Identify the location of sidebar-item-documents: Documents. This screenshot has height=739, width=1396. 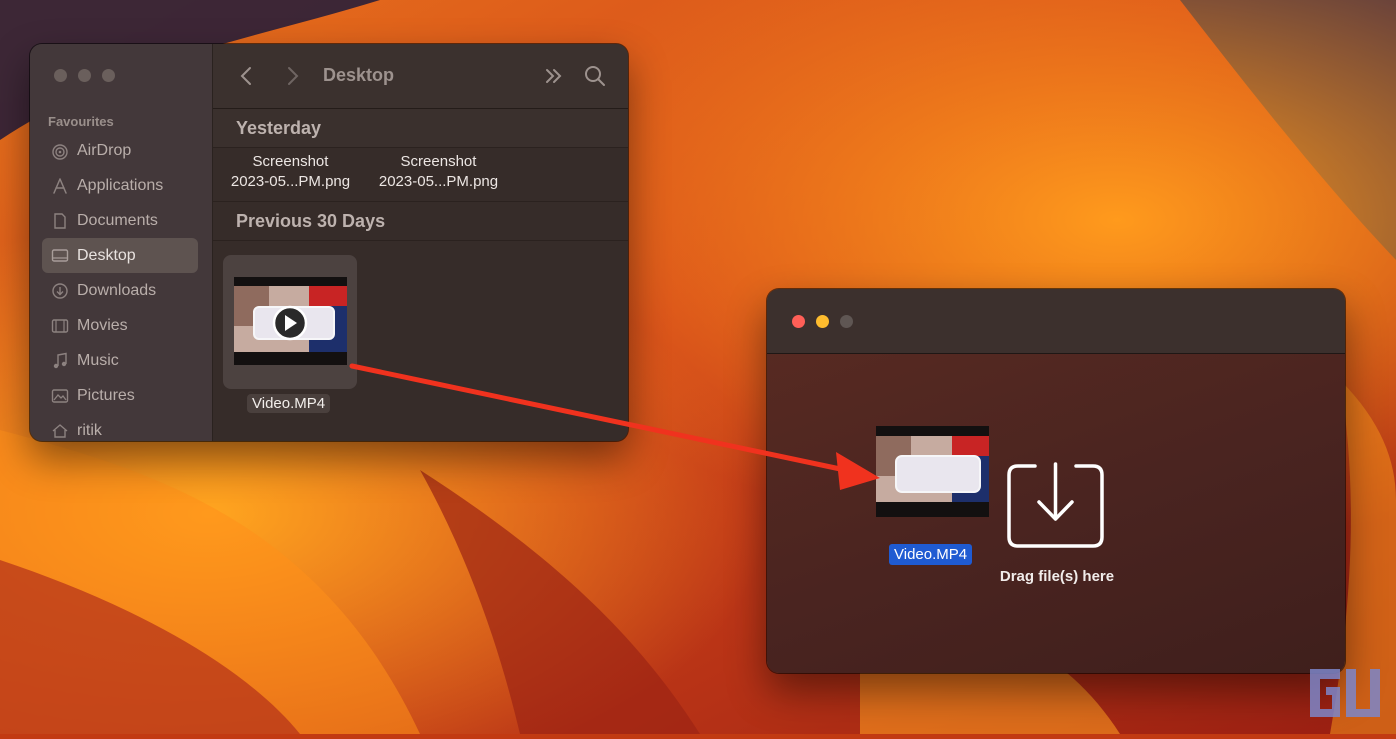
(120, 220).